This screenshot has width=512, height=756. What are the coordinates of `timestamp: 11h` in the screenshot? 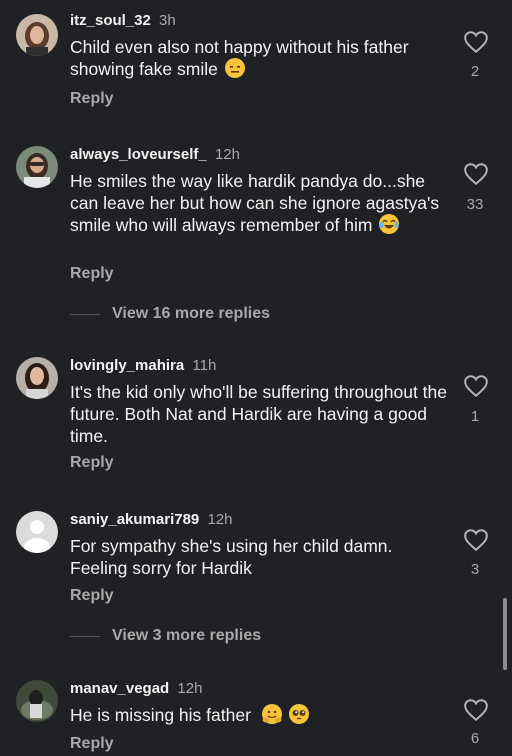 It's located at (204, 365).